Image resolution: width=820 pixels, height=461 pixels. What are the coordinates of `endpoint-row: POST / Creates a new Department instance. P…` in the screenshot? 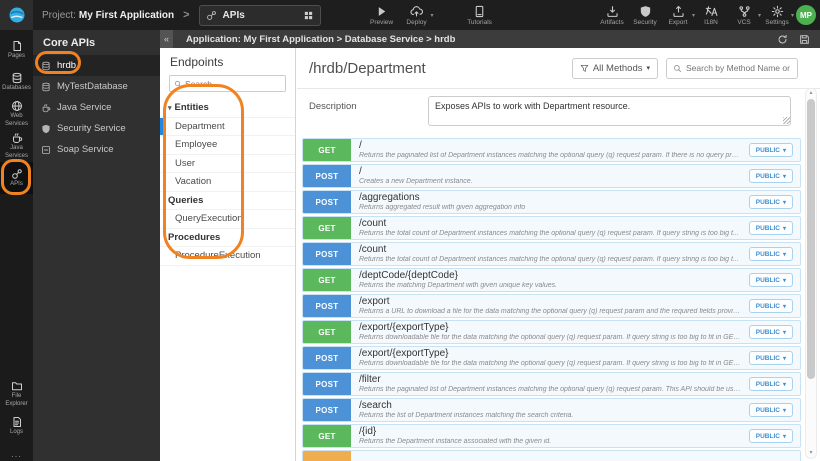 It's located at (551, 176).